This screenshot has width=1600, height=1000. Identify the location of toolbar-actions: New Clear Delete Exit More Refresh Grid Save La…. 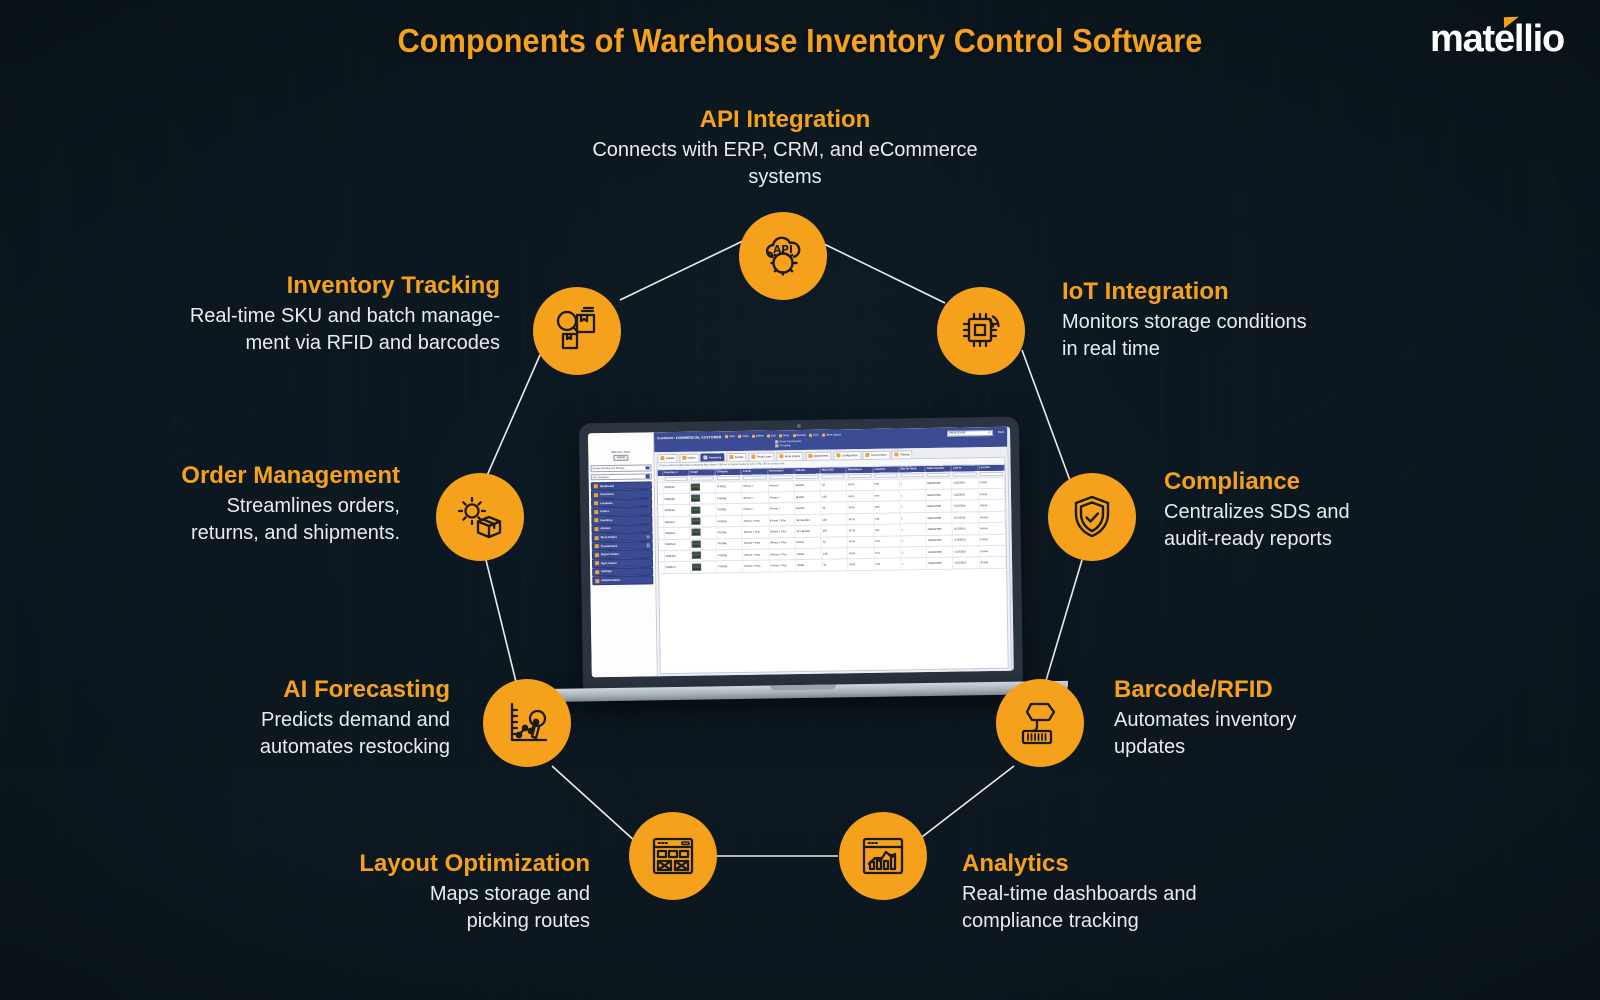
(834, 435).